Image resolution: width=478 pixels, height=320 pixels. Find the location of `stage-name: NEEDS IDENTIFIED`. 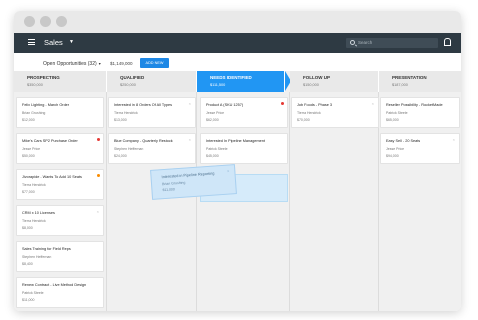

stage-name: NEEDS IDENTIFIED is located at coordinates (231, 77).